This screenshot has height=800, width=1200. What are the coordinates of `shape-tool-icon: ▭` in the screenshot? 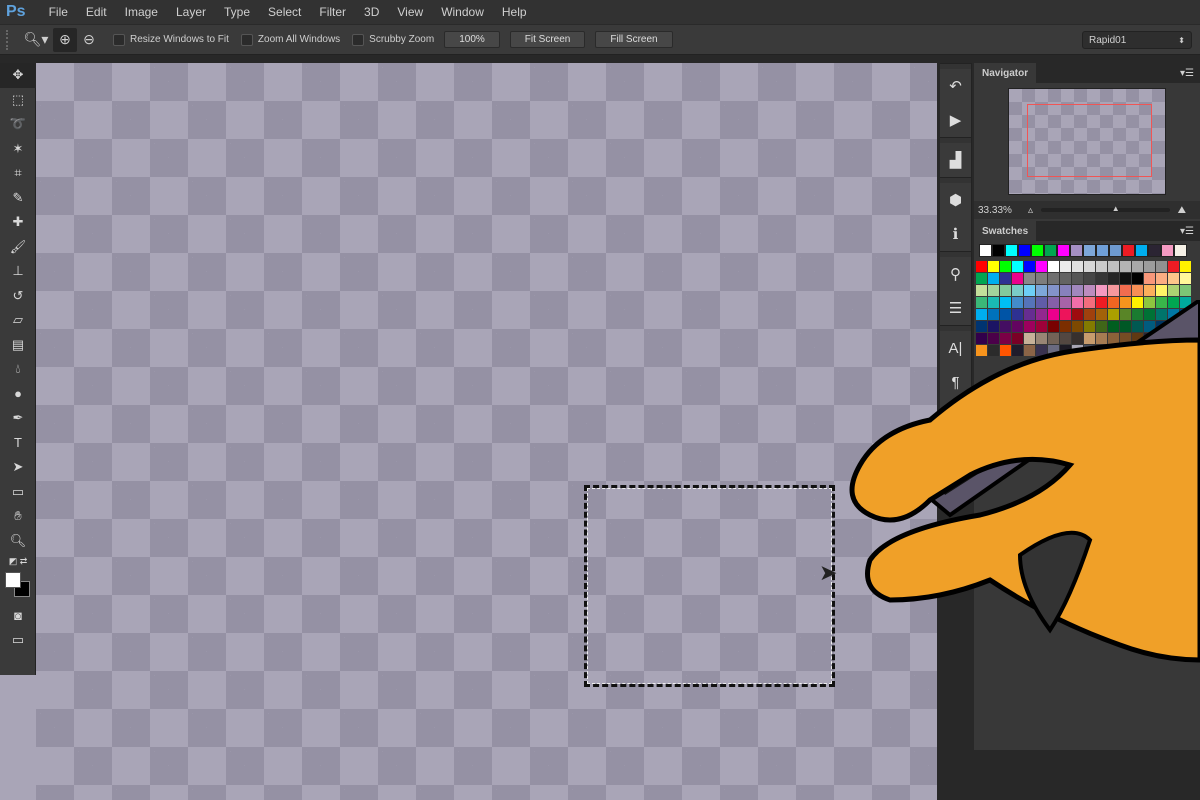 It's located at (18, 492).